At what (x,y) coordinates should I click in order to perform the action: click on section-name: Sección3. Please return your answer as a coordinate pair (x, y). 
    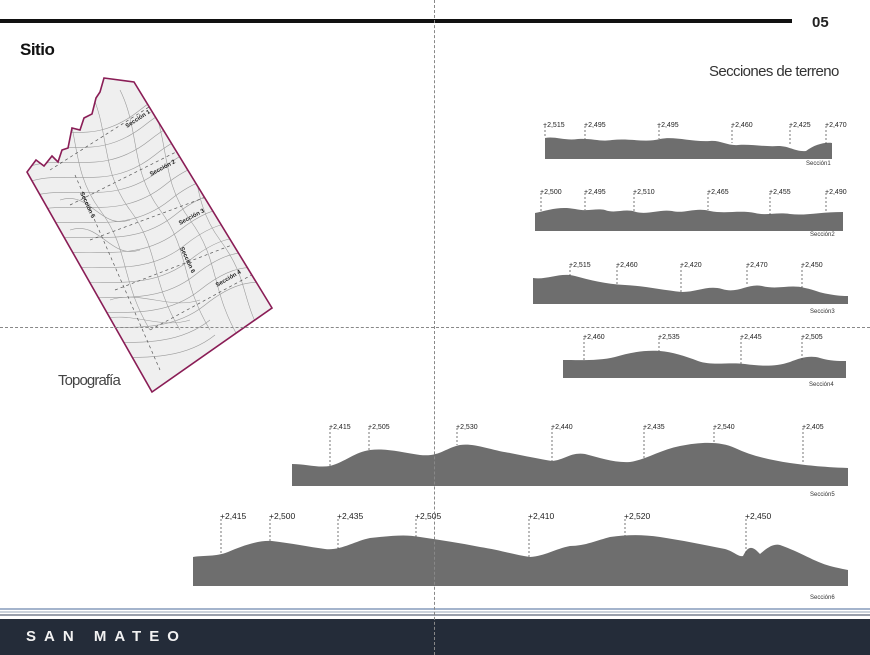
    Looking at the image, I should click on (822, 312).